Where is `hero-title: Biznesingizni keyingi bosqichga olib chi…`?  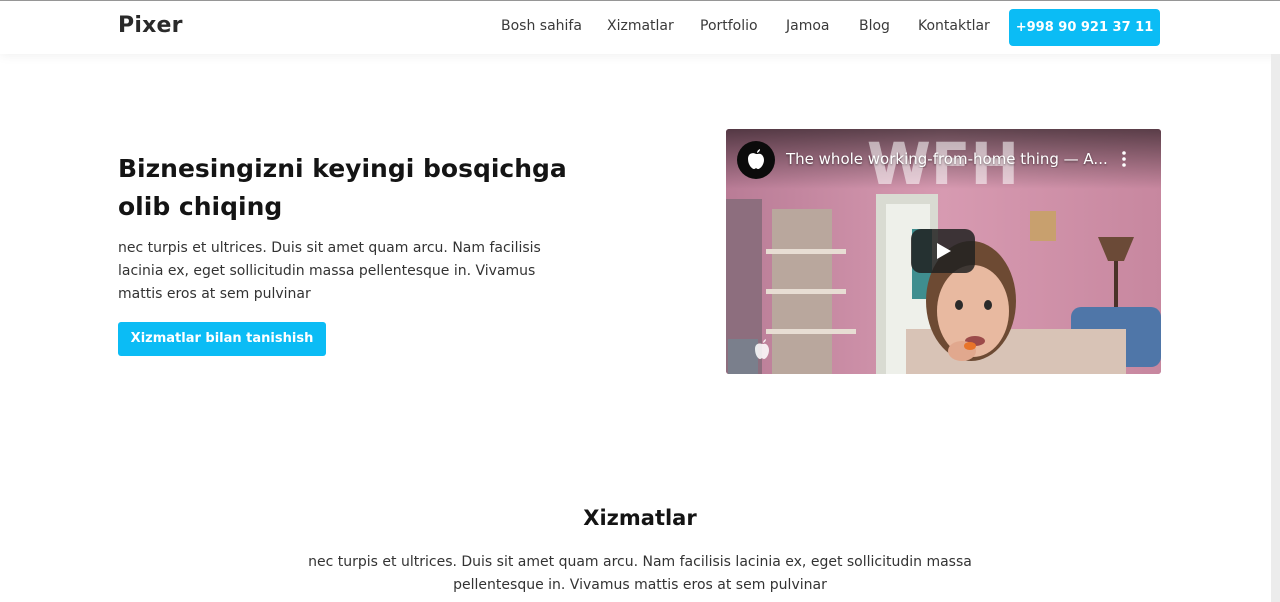 hero-title: Biznesingizni keyingi bosqichga olib chi… is located at coordinates (342, 187).